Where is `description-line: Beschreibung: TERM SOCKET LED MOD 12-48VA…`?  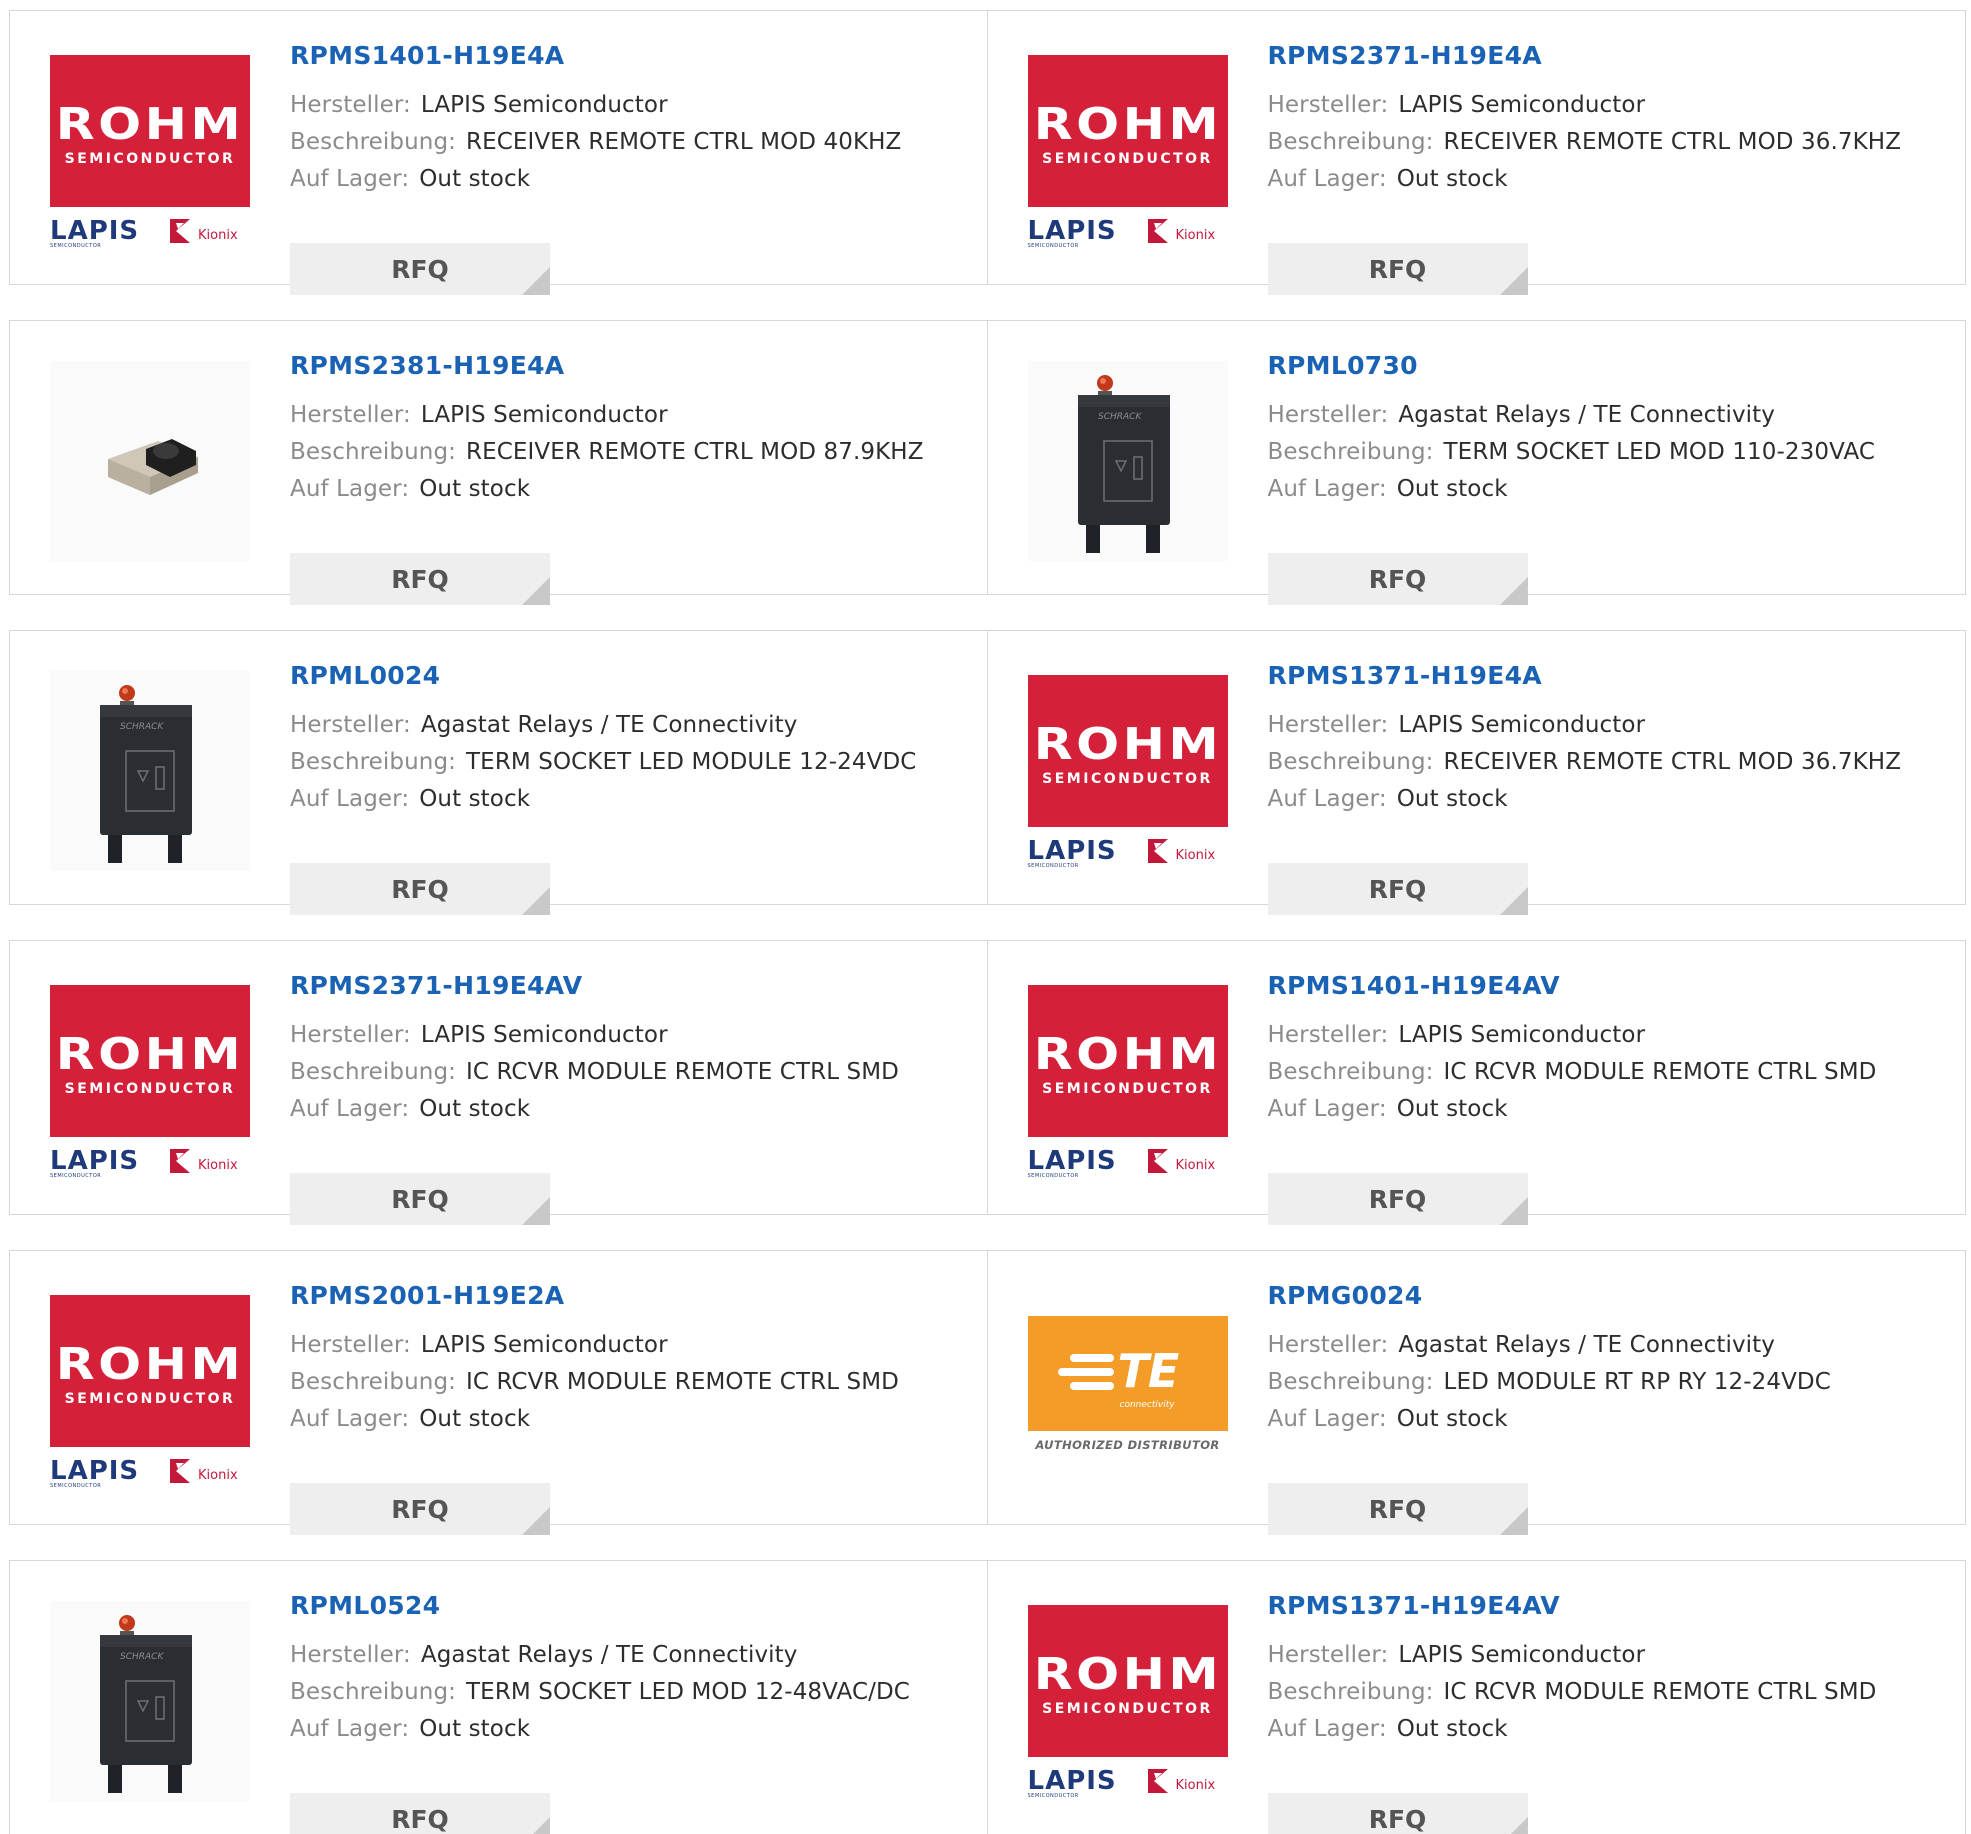 description-line: Beschreibung: TERM SOCKET LED MOD 12-48VA… is located at coordinates (628, 1692).